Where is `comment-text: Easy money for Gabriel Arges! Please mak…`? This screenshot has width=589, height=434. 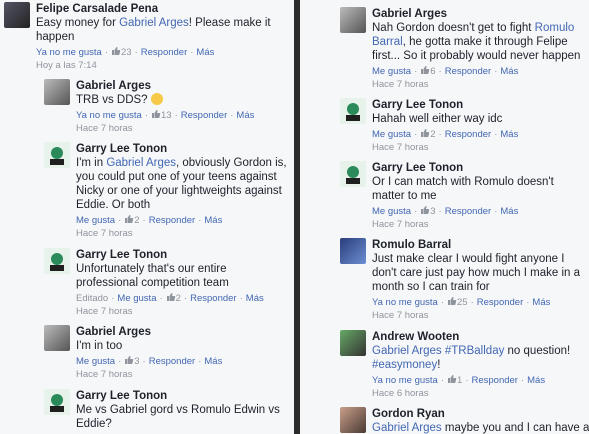
comment-text: Easy money for Gabriel Arges! Please mak… is located at coordinates (153, 30).